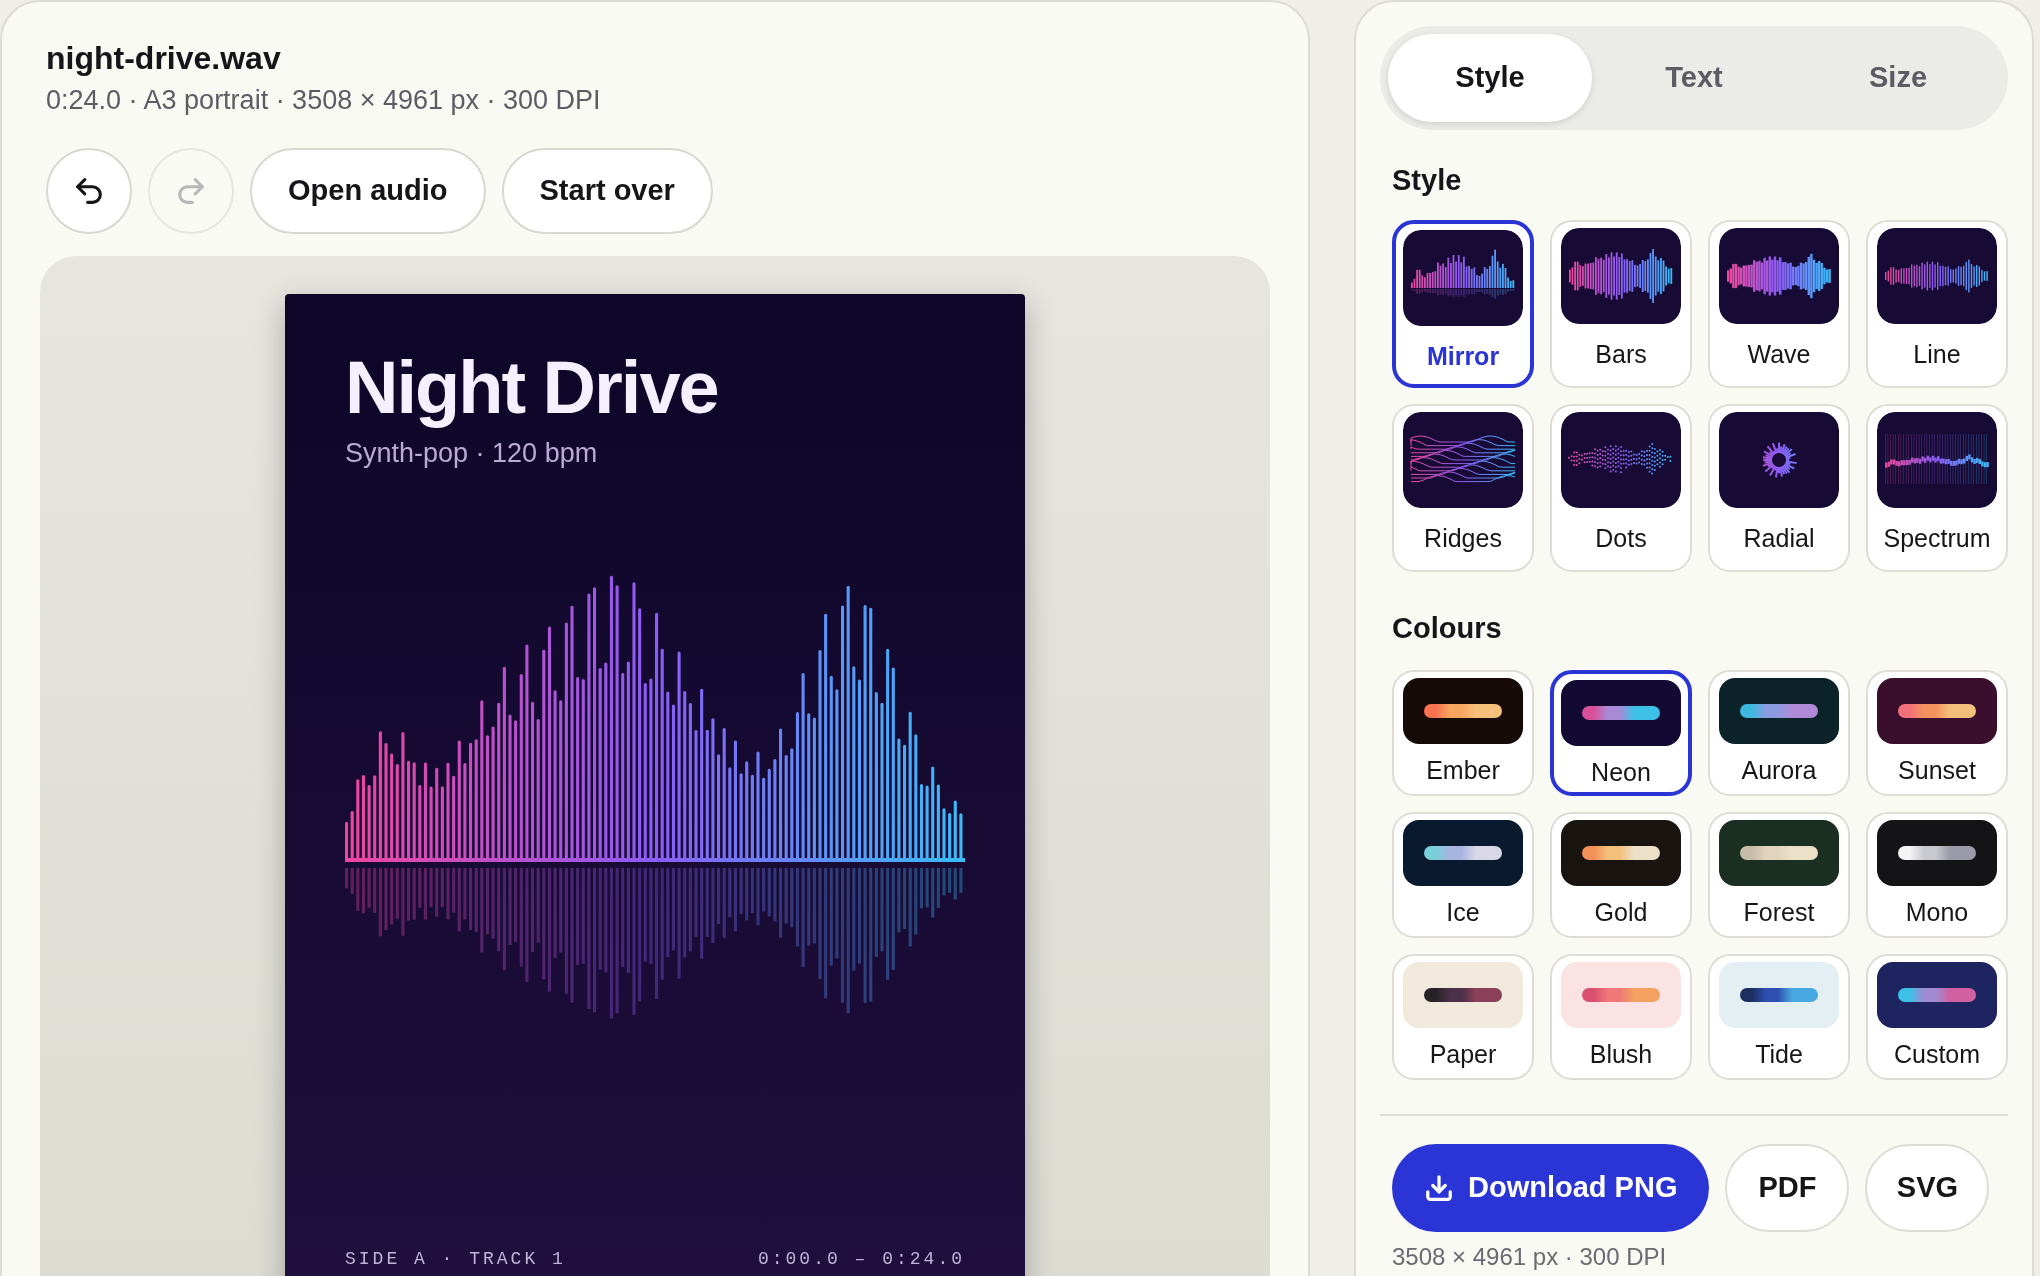 This screenshot has height=1276, width=2040. Describe the element at coordinates (861, 1259) in the screenshot. I see `poster-footer-text: 0:00.0 – 0:24.0` at that location.